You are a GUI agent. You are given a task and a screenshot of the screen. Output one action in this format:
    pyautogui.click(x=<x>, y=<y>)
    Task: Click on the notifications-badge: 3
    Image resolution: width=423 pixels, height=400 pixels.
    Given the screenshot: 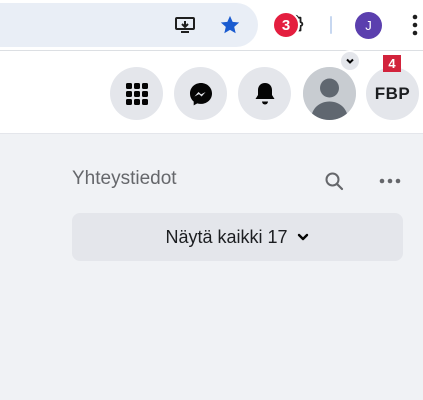 What is the action you would take?
    pyautogui.click(x=286, y=25)
    